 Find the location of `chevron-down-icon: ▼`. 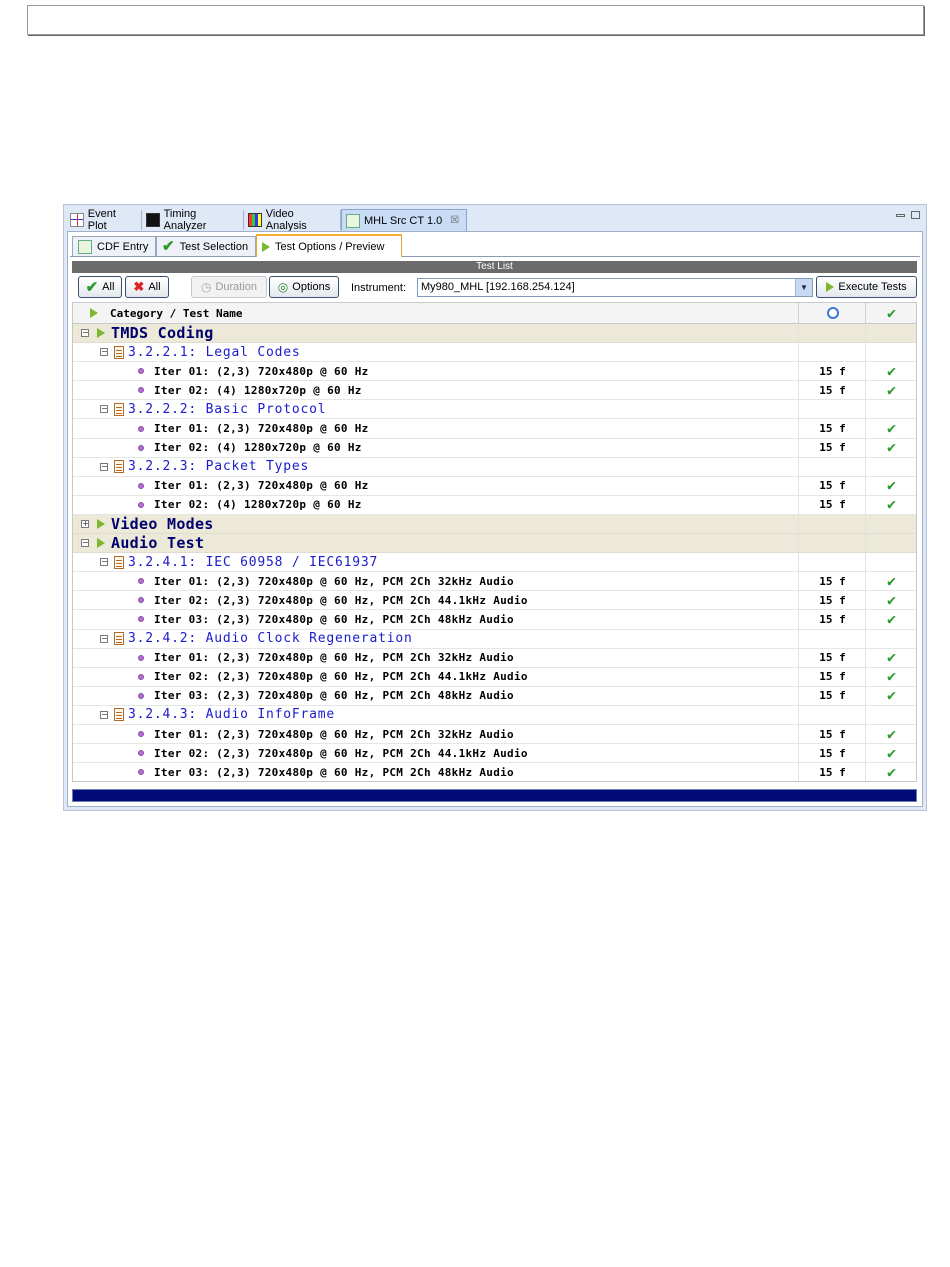

chevron-down-icon: ▼ is located at coordinates (803, 287).